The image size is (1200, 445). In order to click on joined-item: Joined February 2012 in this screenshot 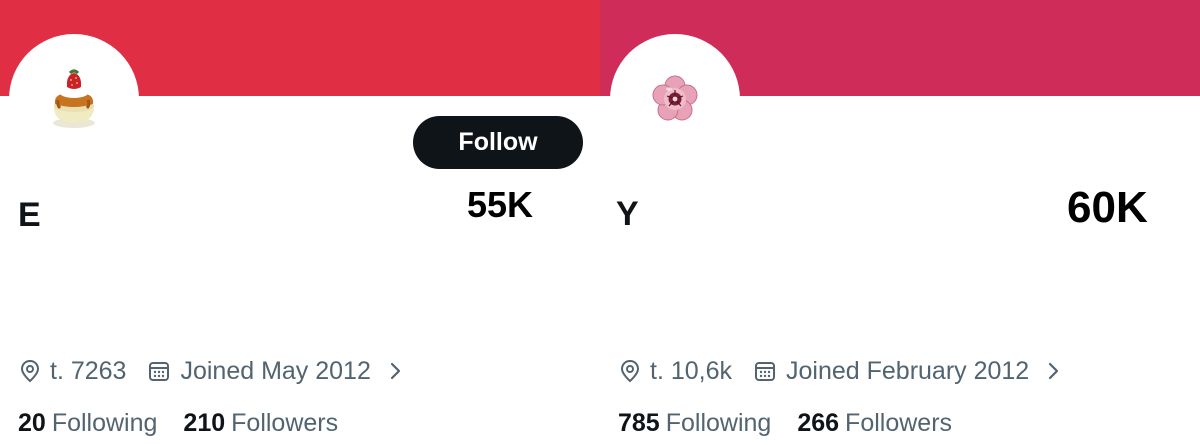, I will do `click(891, 371)`.